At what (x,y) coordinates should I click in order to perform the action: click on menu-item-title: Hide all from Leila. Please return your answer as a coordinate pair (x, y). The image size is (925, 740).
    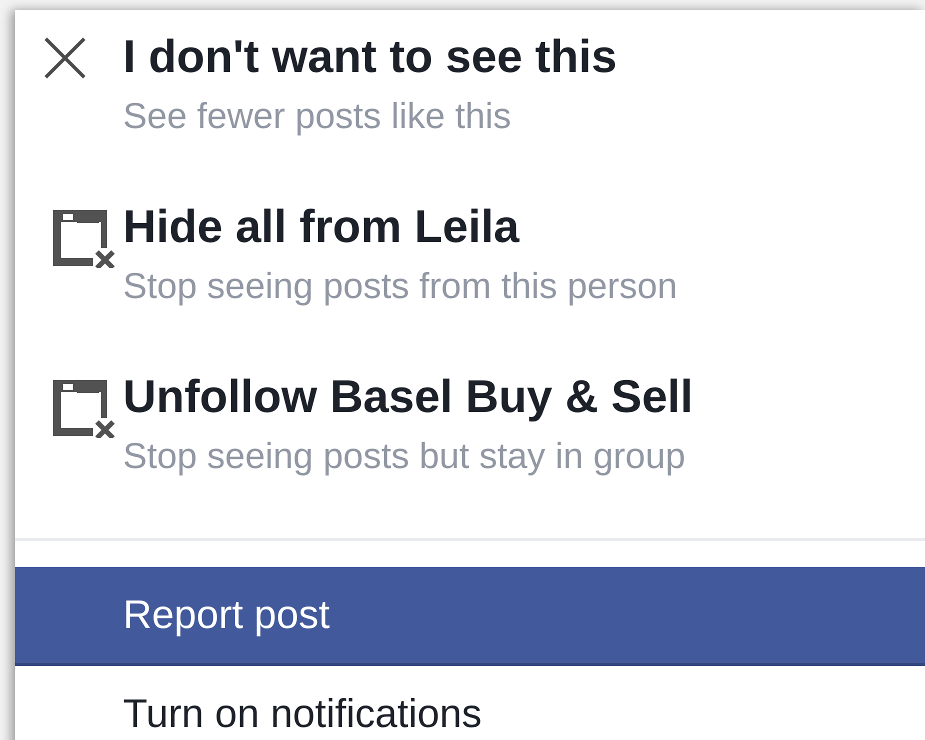
    Looking at the image, I should click on (400, 226).